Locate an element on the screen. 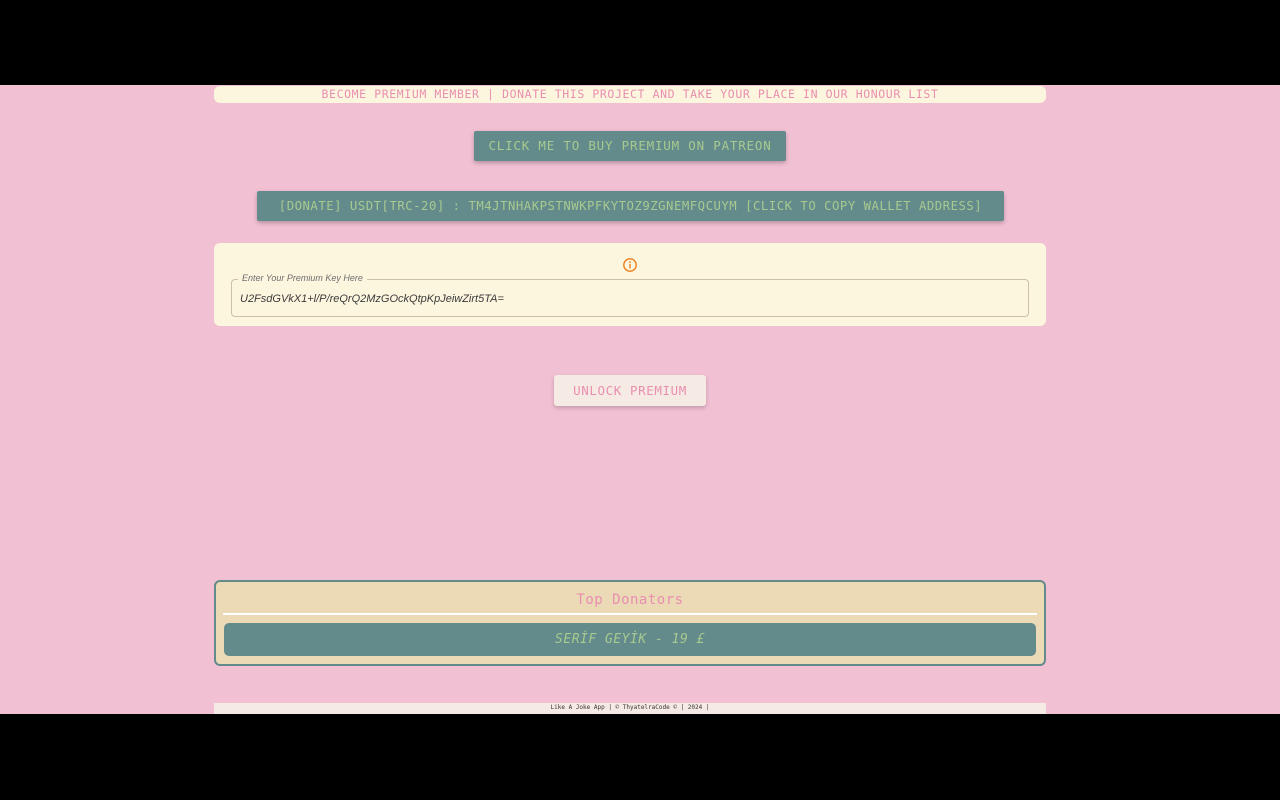 The width and height of the screenshot is (1280, 800). donator-list-item: SERİF GEYİK - 19 £ is located at coordinates (630, 639).